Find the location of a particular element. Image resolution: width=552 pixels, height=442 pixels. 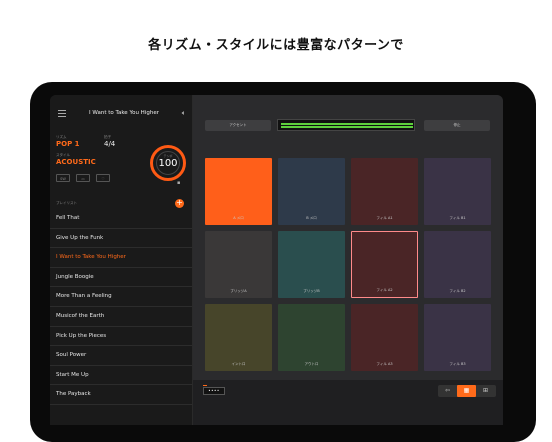

heart-icon: ♡ is located at coordinates (103, 178).